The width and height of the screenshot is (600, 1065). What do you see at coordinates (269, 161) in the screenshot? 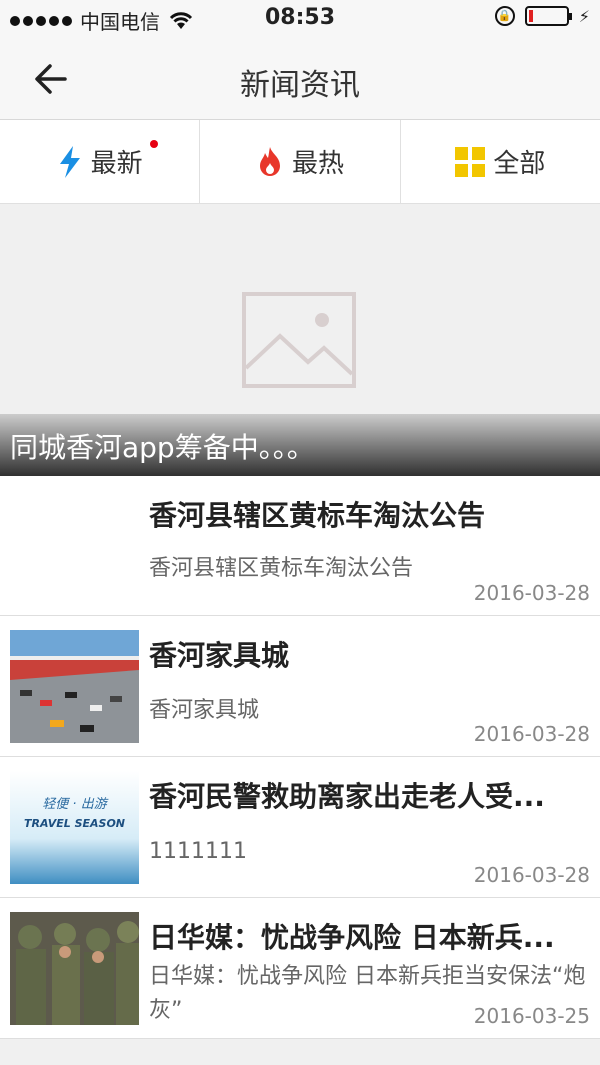
I see `fire-icon` at bounding box center [269, 161].